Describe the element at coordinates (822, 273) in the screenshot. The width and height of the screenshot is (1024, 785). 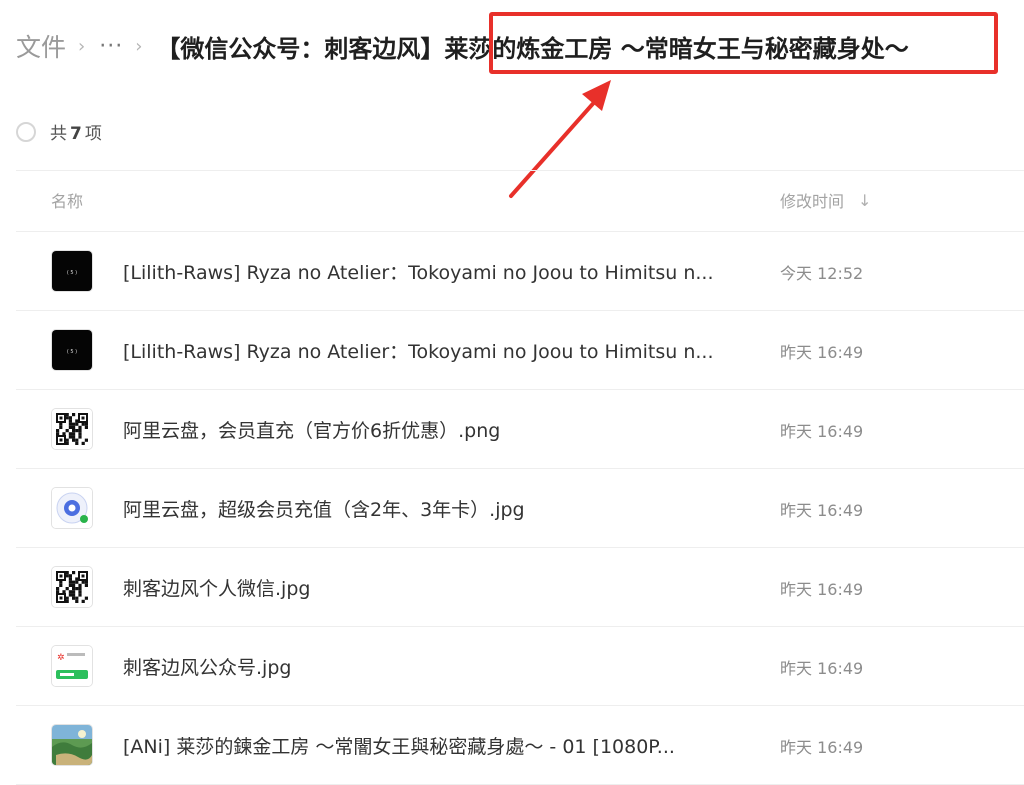
I see `file-modified-time: 今天 12:52` at that location.